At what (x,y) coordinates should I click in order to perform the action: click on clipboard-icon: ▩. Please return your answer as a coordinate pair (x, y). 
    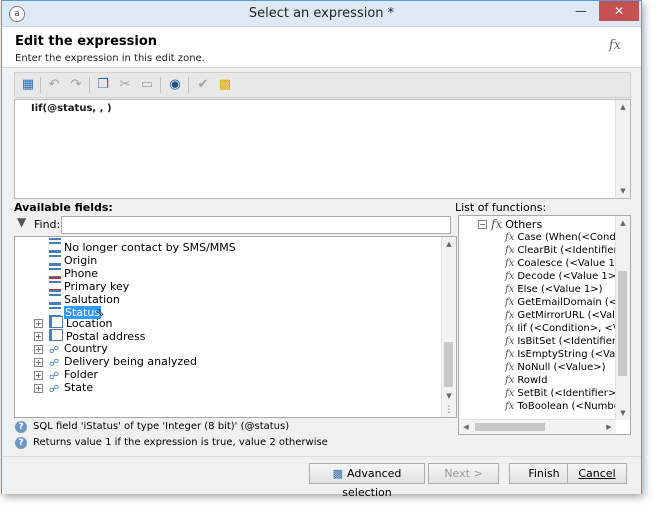
    Looking at the image, I should click on (338, 473).